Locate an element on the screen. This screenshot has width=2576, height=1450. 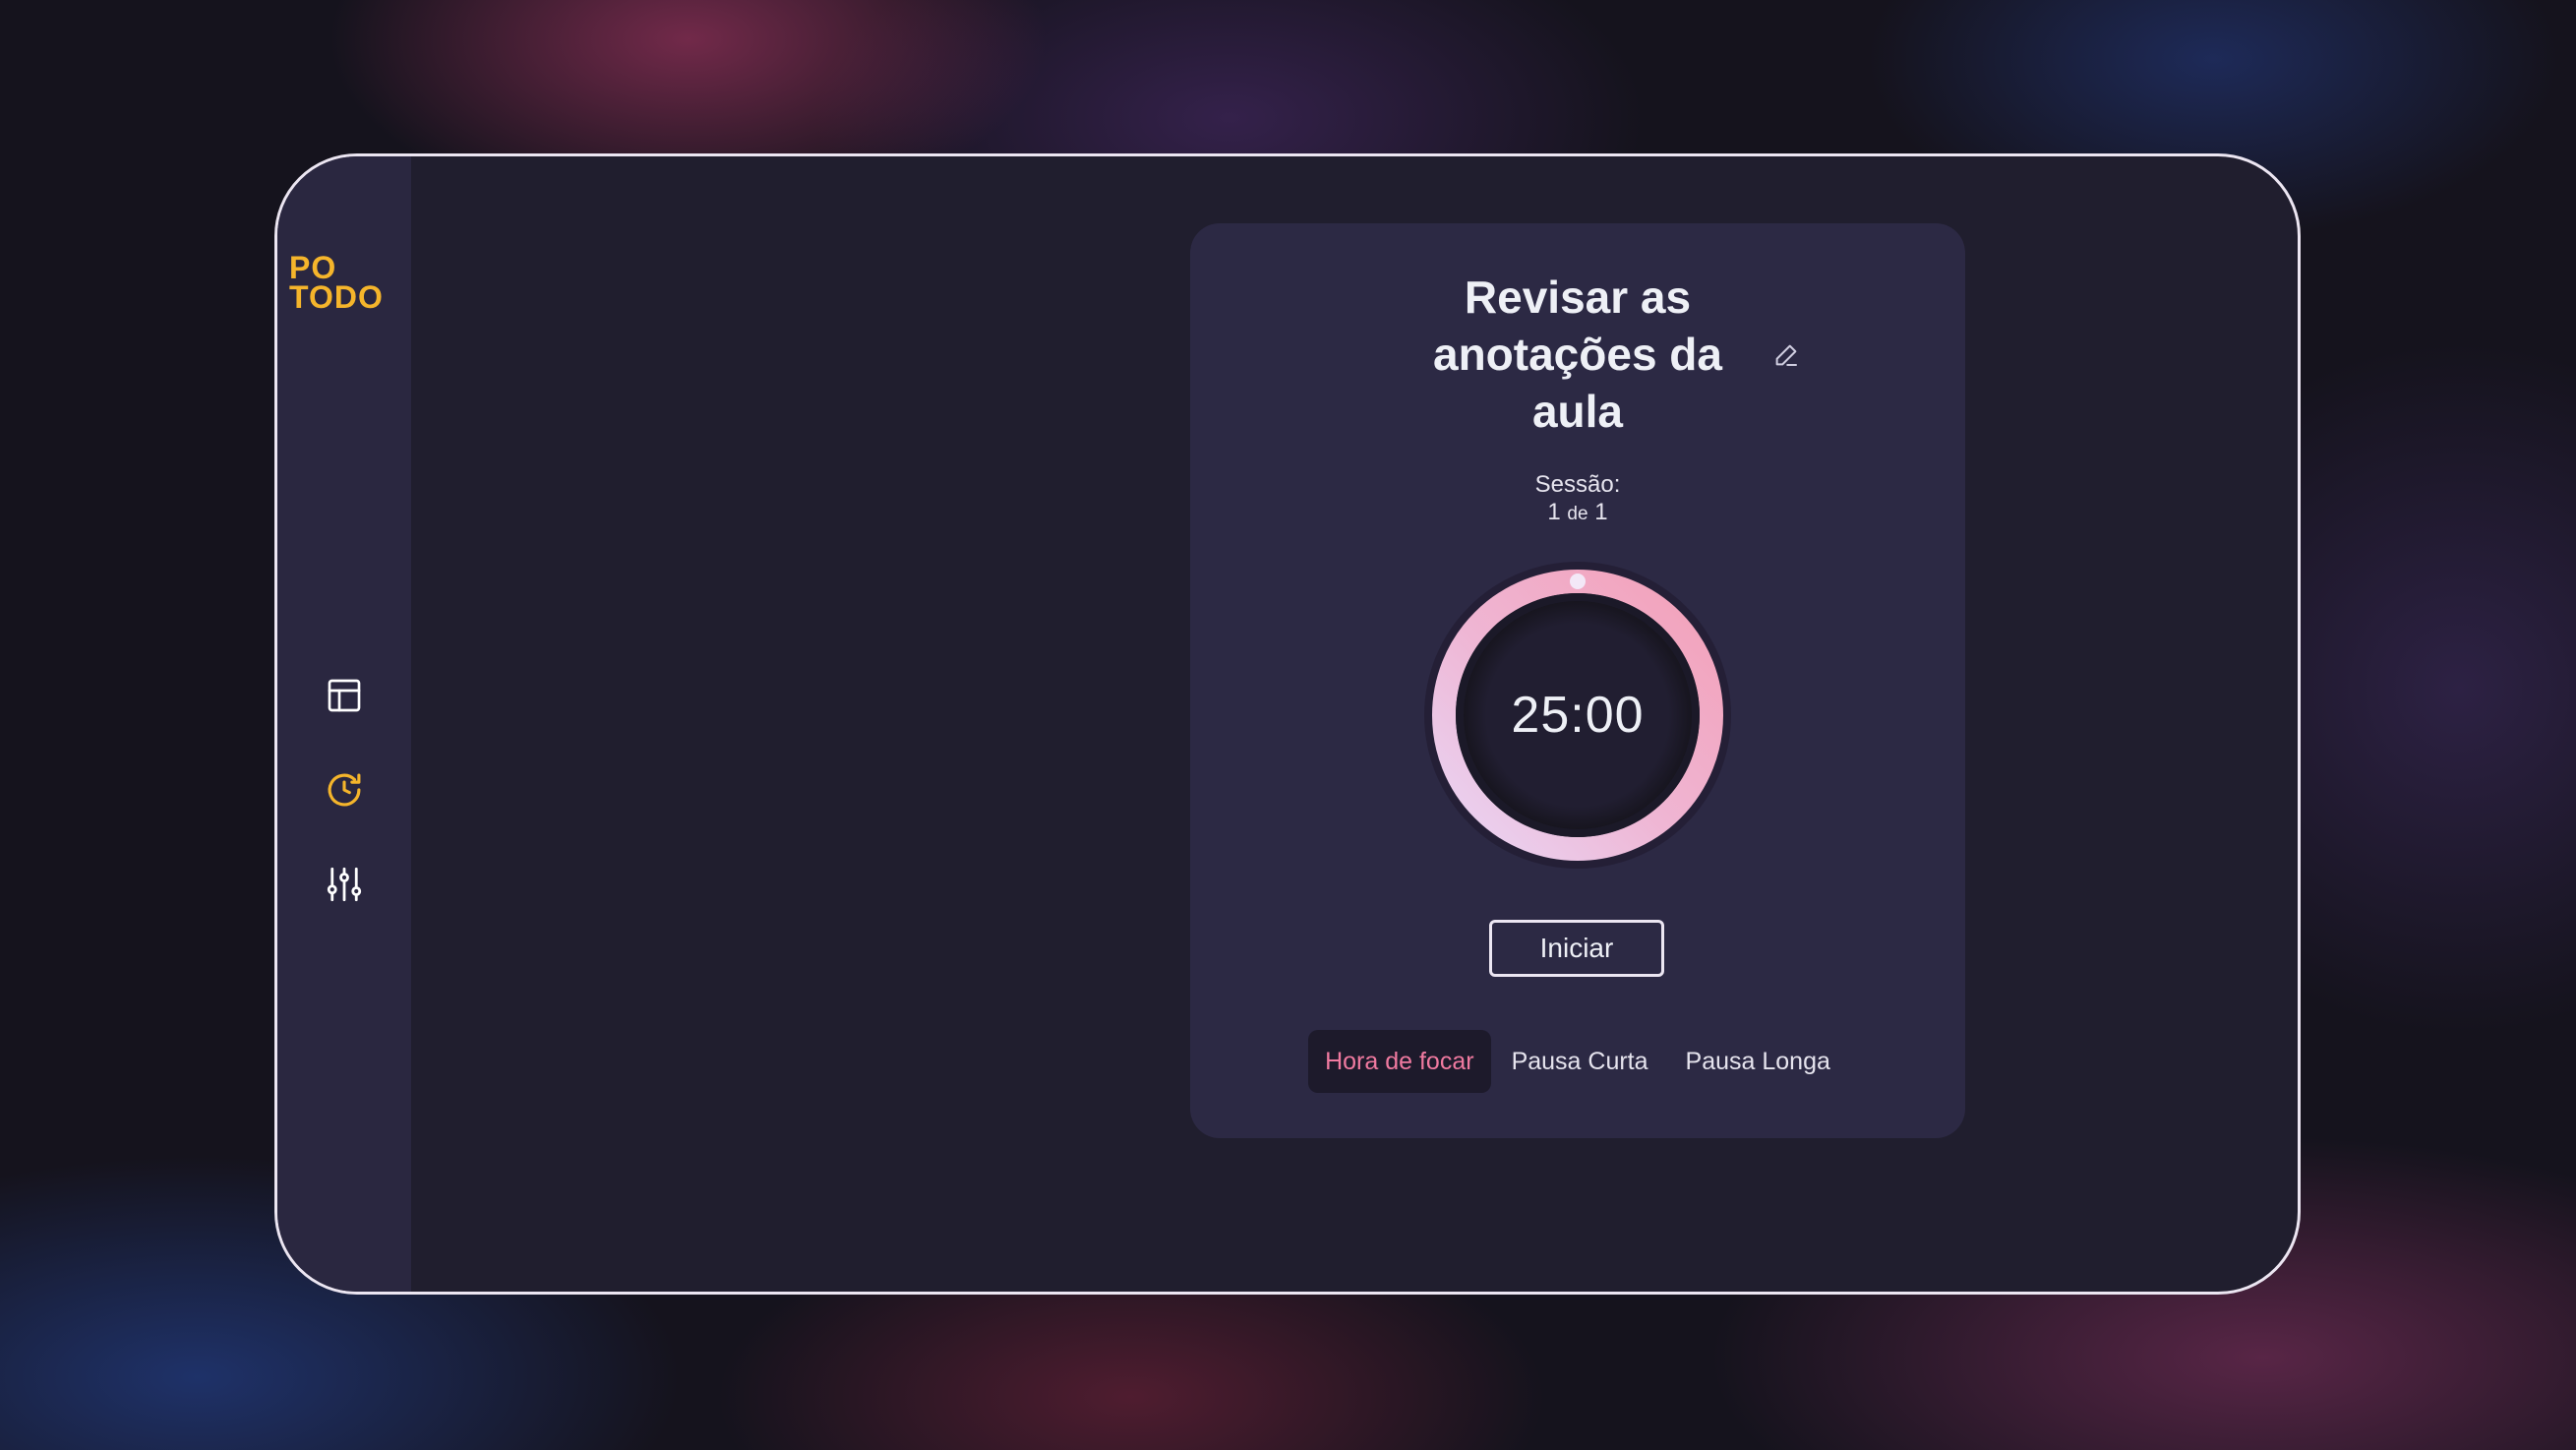
session-progress: 1 de 1 is located at coordinates (1578, 513).